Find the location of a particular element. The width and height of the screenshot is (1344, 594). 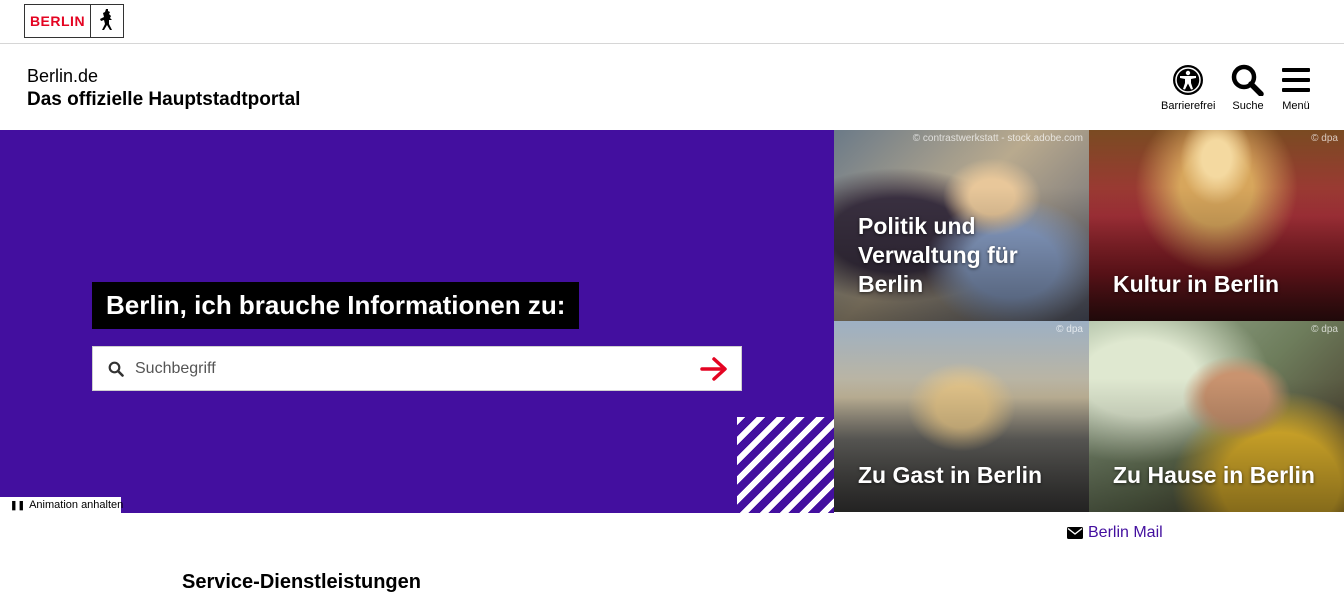

search-field-icon is located at coordinates (113, 369).